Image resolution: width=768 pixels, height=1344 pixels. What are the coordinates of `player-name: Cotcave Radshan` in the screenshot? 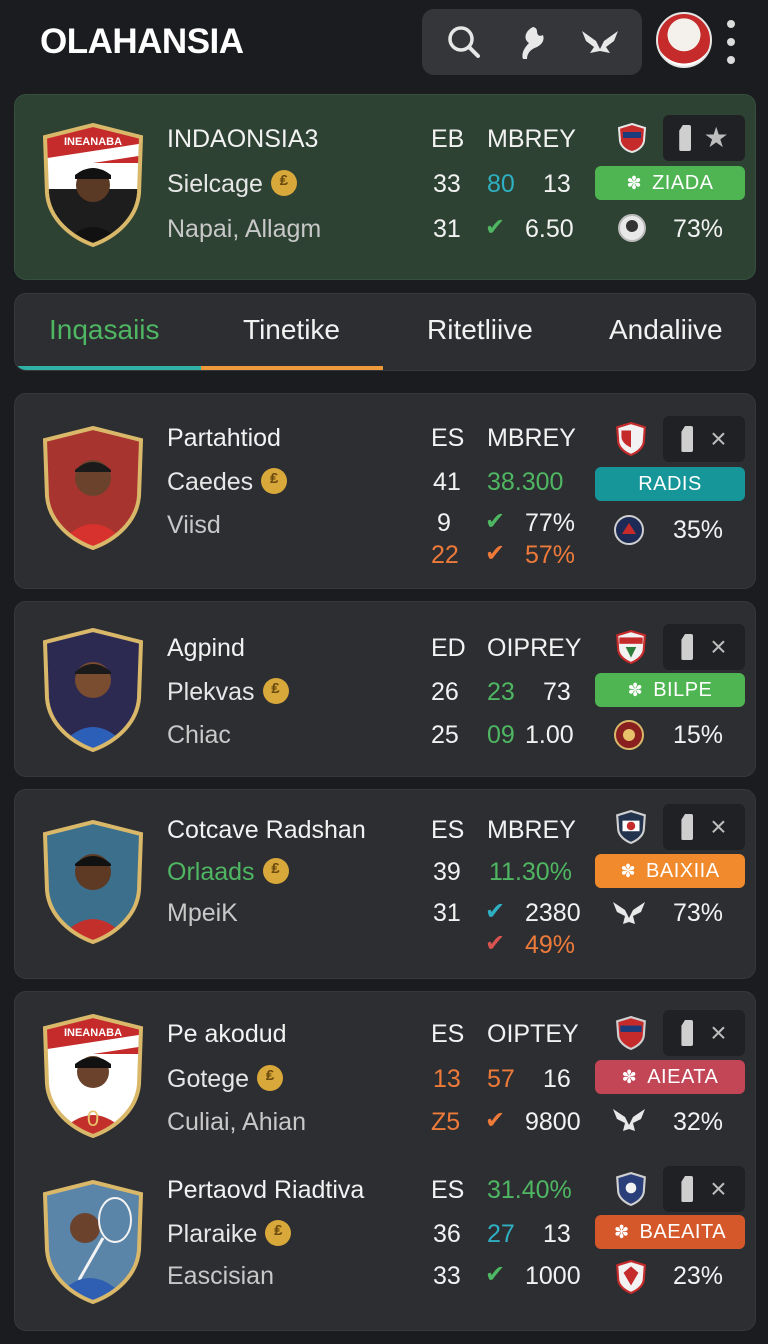 It's located at (266, 830).